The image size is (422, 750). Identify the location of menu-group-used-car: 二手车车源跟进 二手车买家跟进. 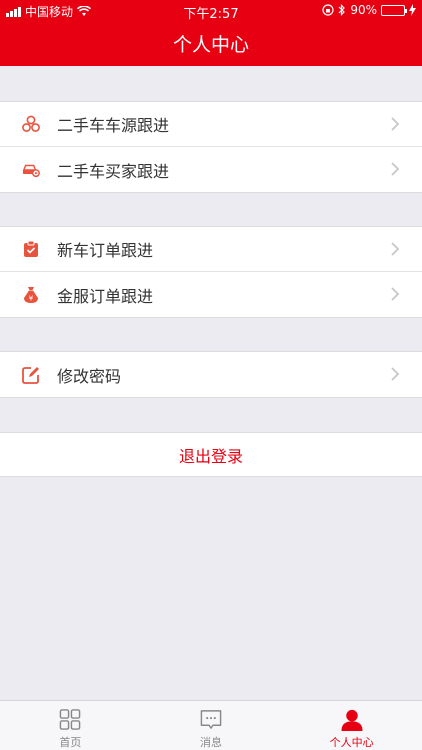
(211, 147).